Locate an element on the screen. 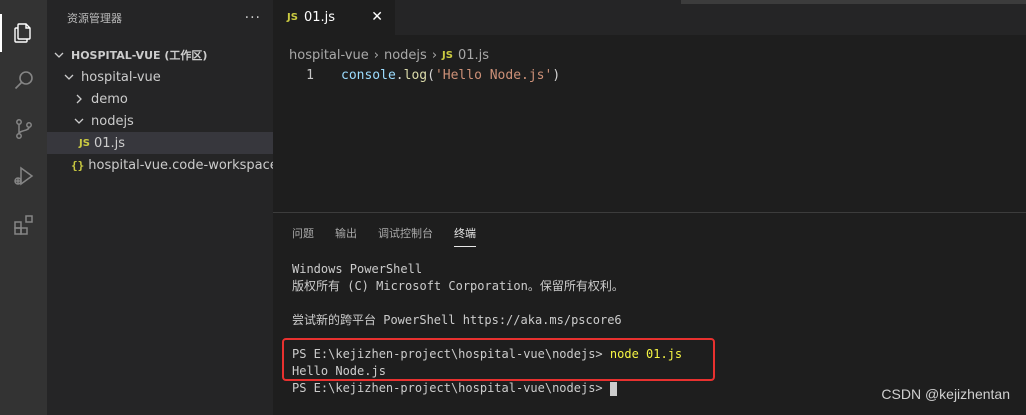 The width and height of the screenshot is (1026, 415). tree-item-label: hospital-vue.code-workspace is located at coordinates (183, 165).